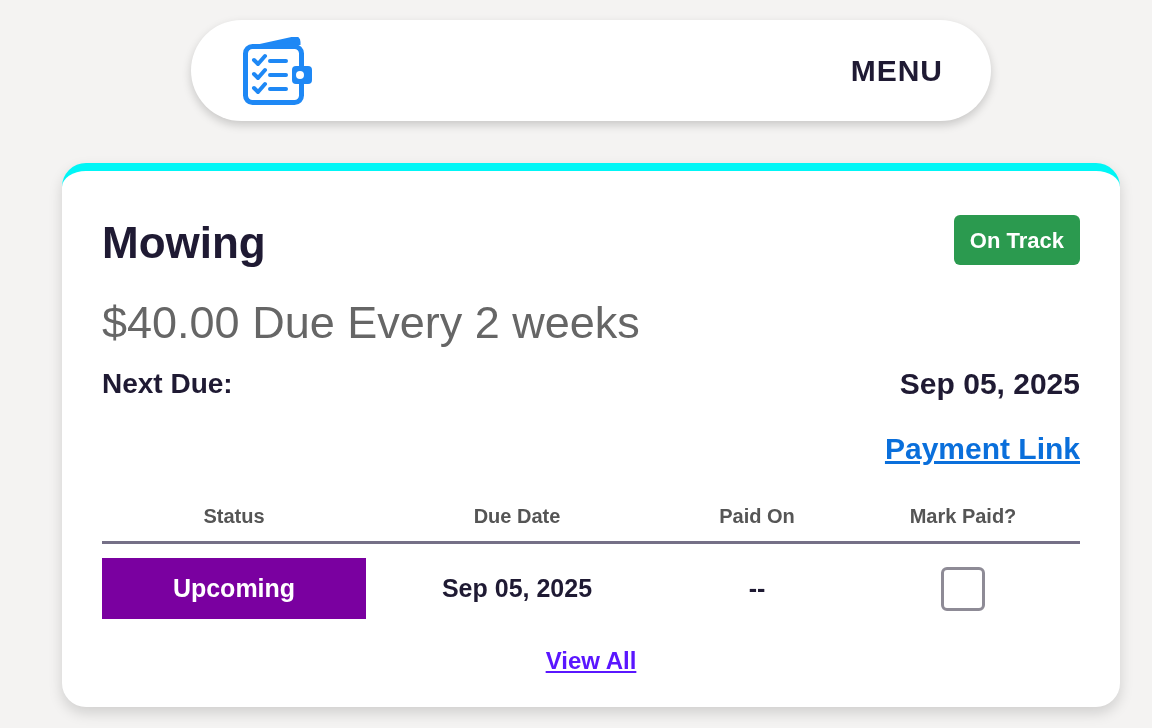 The width and height of the screenshot is (1152, 728). Describe the element at coordinates (896, 70) in the screenshot. I see `menu-button: MENU` at that location.